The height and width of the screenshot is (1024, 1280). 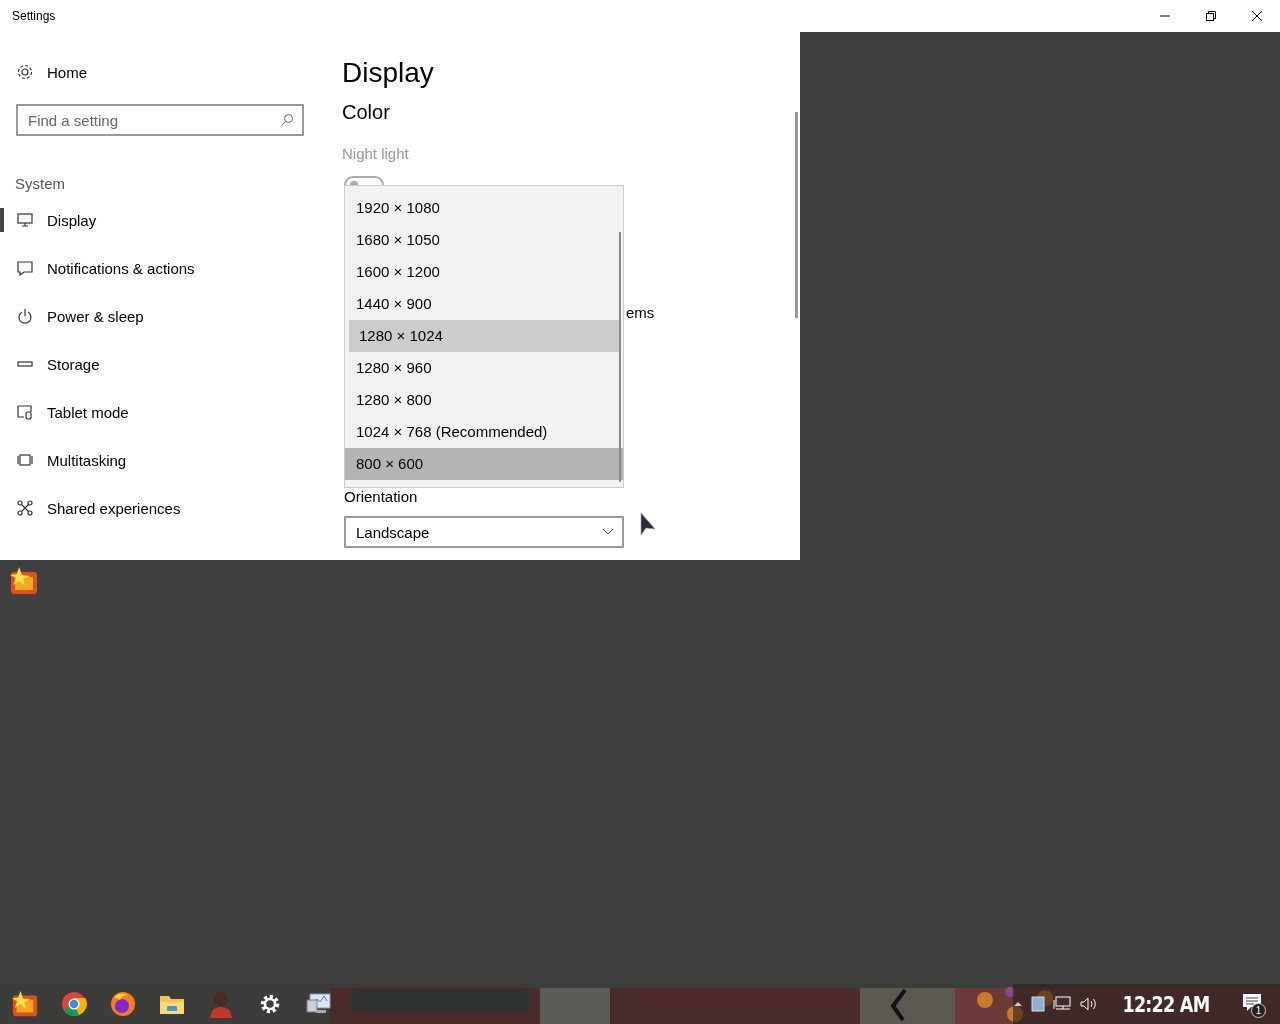 What do you see at coordinates (484, 336) in the screenshot?
I see `dropdown-option: 1280 × 1024` at bounding box center [484, 336].